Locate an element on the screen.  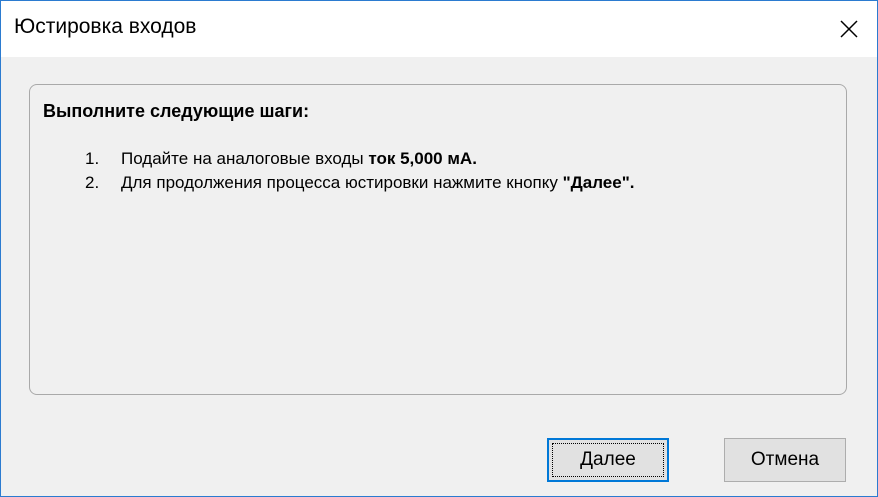
next-button: Далее is located at coordinates (608, 460).